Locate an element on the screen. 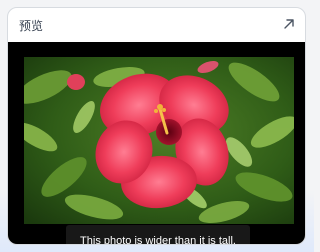 This screenshot has height=252, width=320. arrow-up-right-icon is located at coordinates (289, 24).